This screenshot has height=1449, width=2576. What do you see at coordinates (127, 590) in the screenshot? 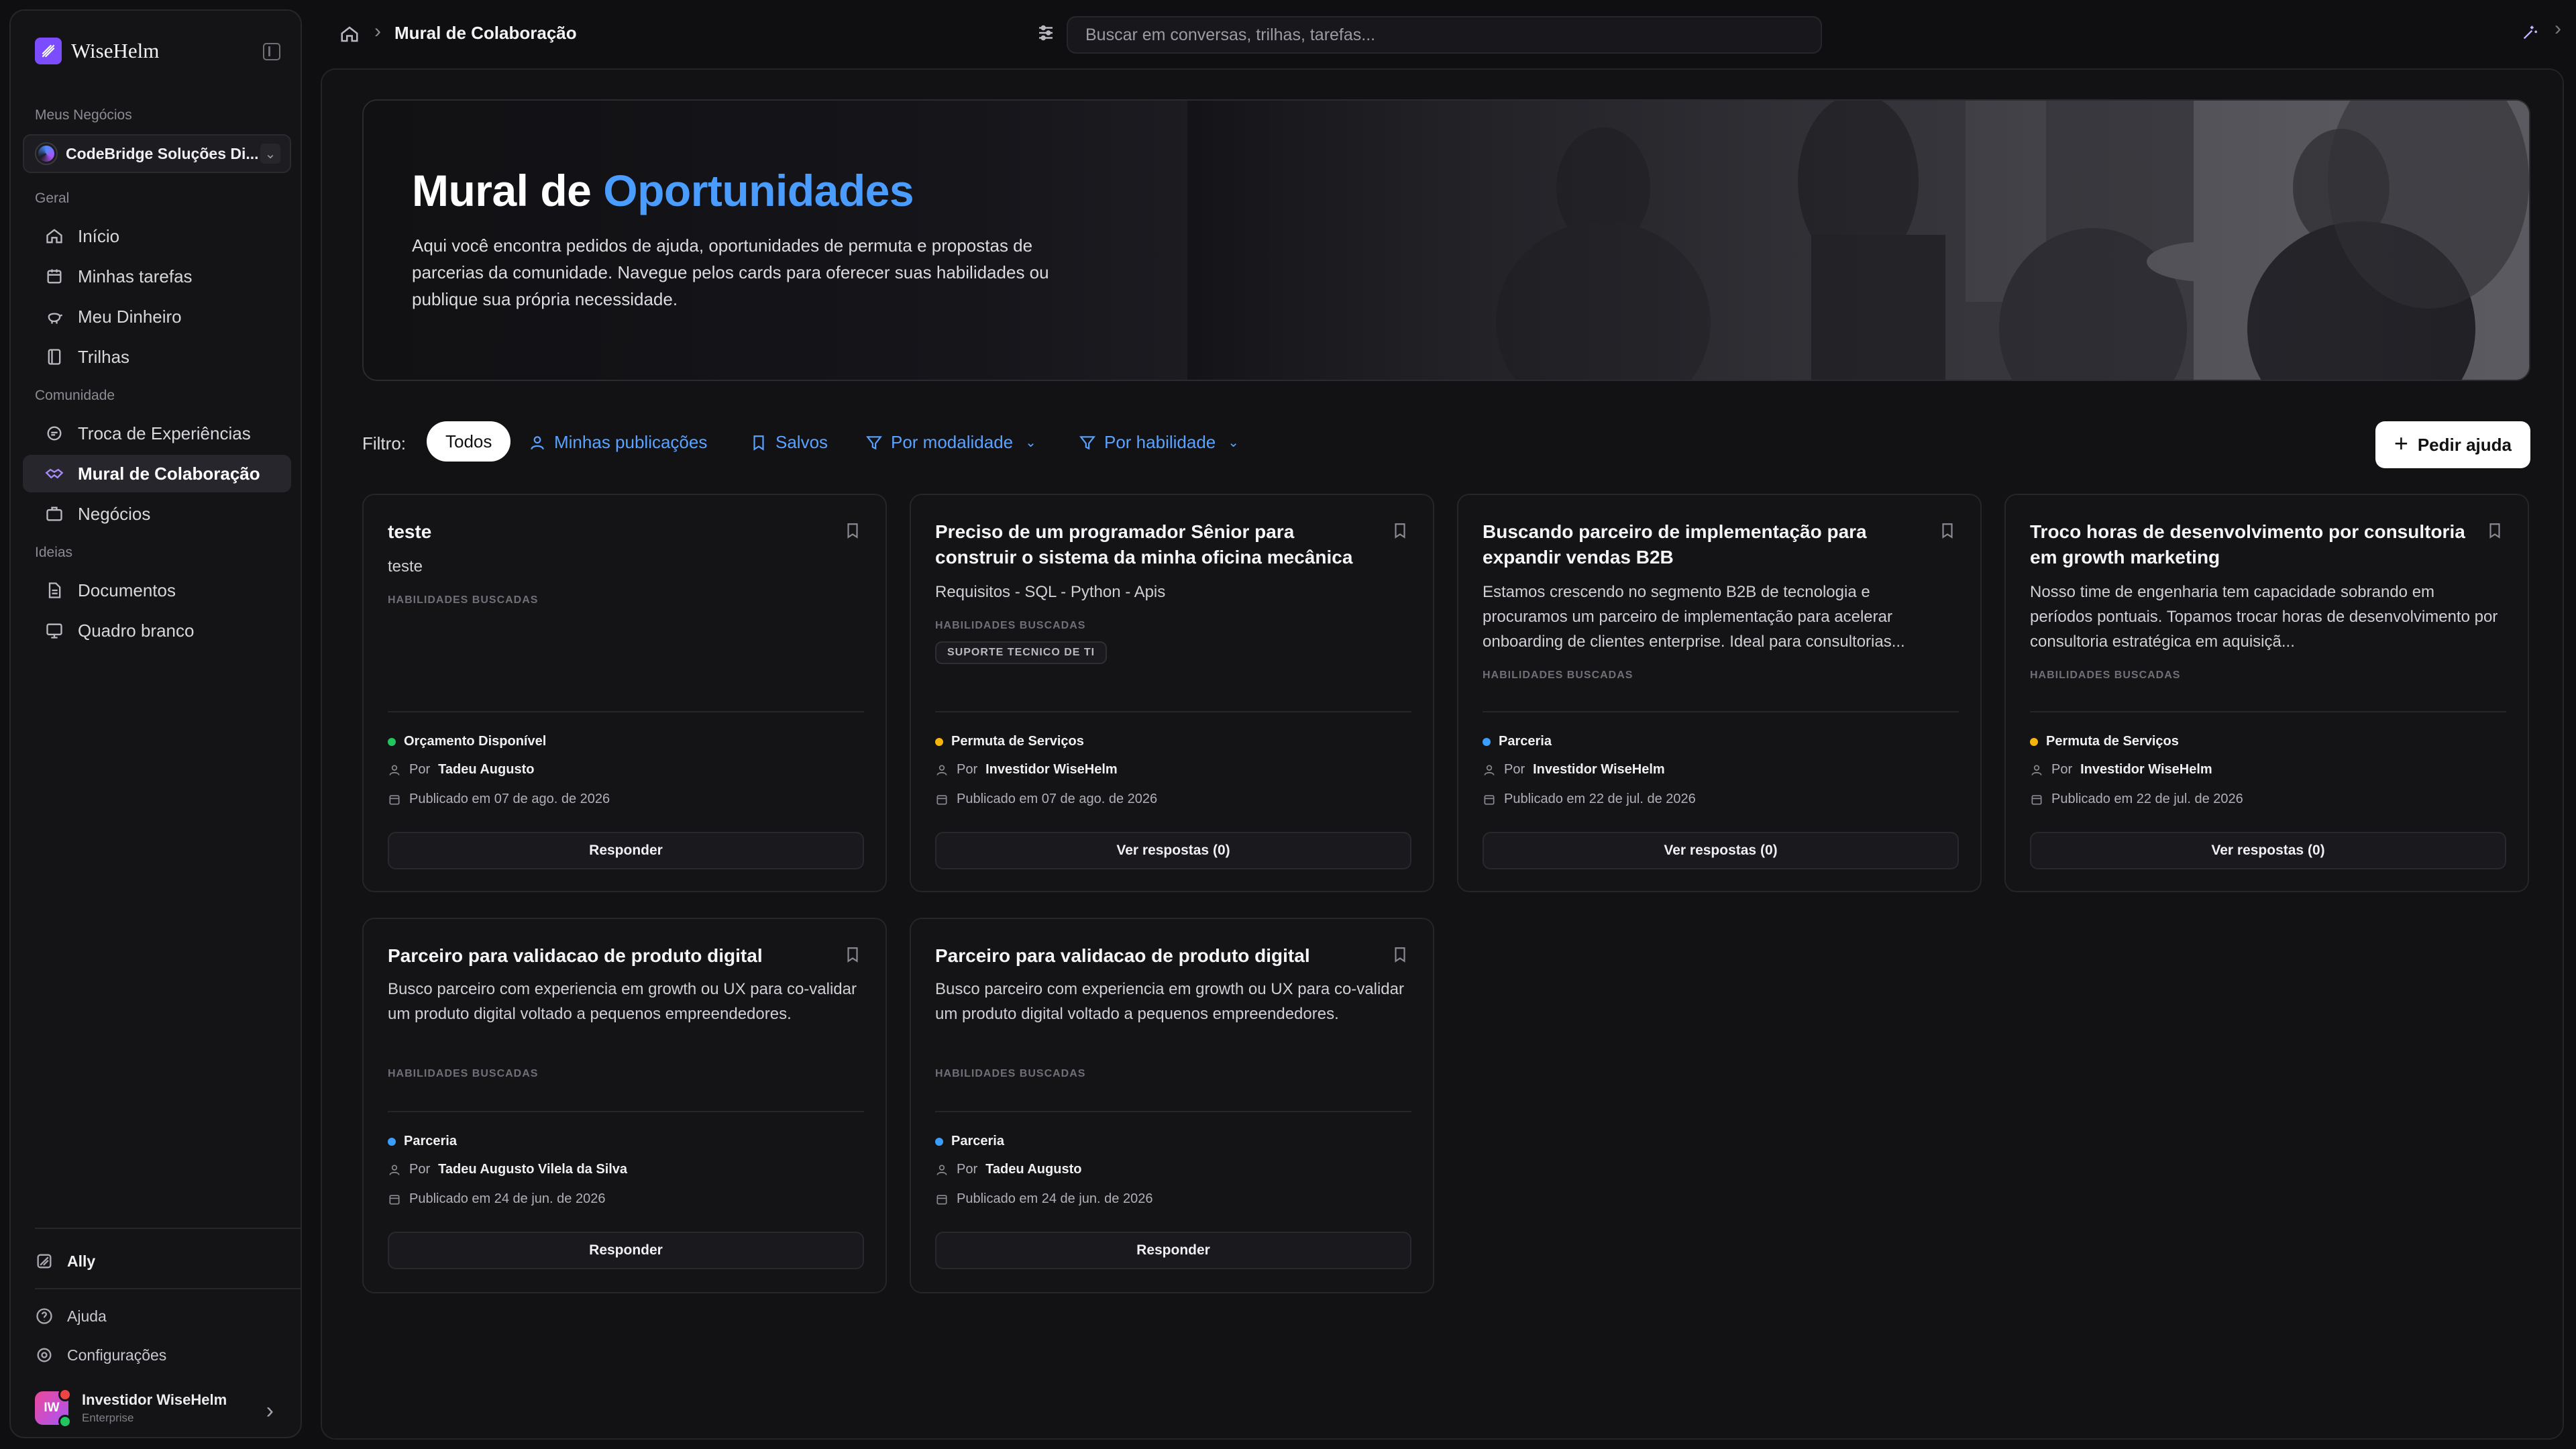
I see `sidebar-item-label: Documentos` at bounding box center [127, 590].